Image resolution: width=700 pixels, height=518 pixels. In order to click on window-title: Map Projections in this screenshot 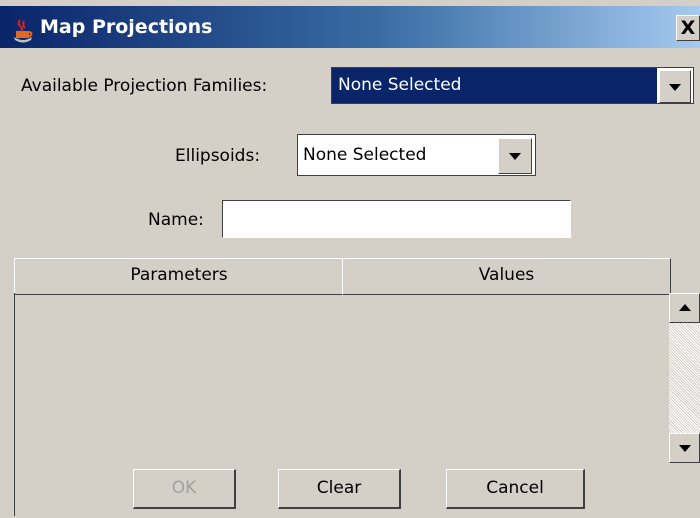, I will do `click(126, 27)`.